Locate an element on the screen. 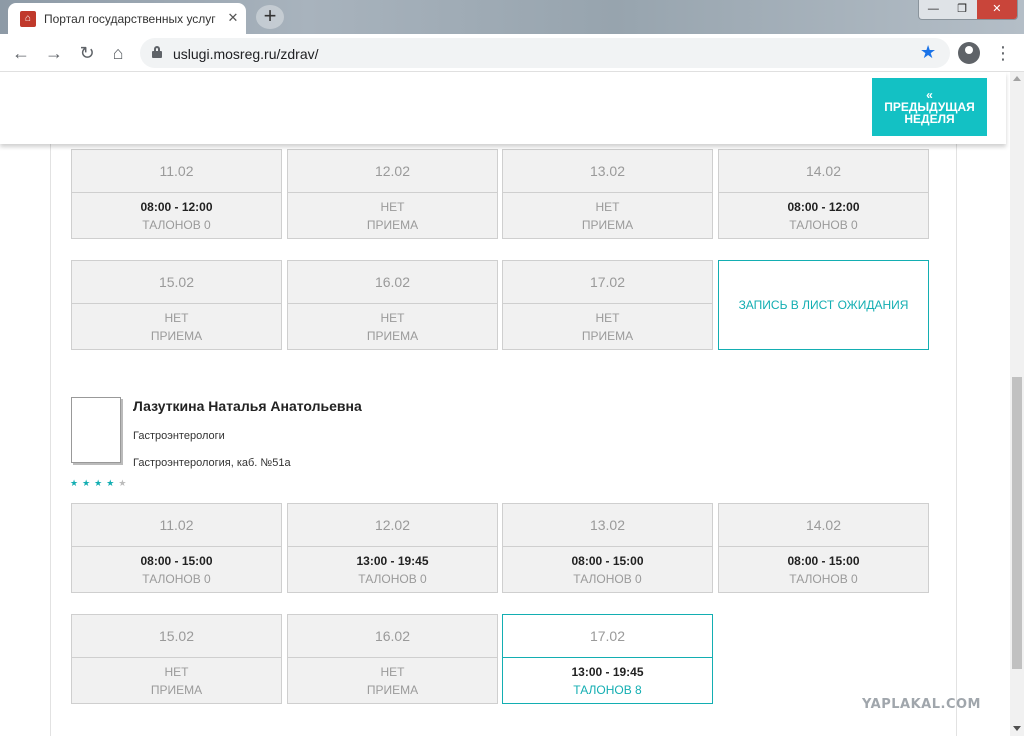 Image resolution: width=1024 pixels, height=736 pixels. day-tickets: ТАЛОНОВ 8 is located at coordinates (607, 689).